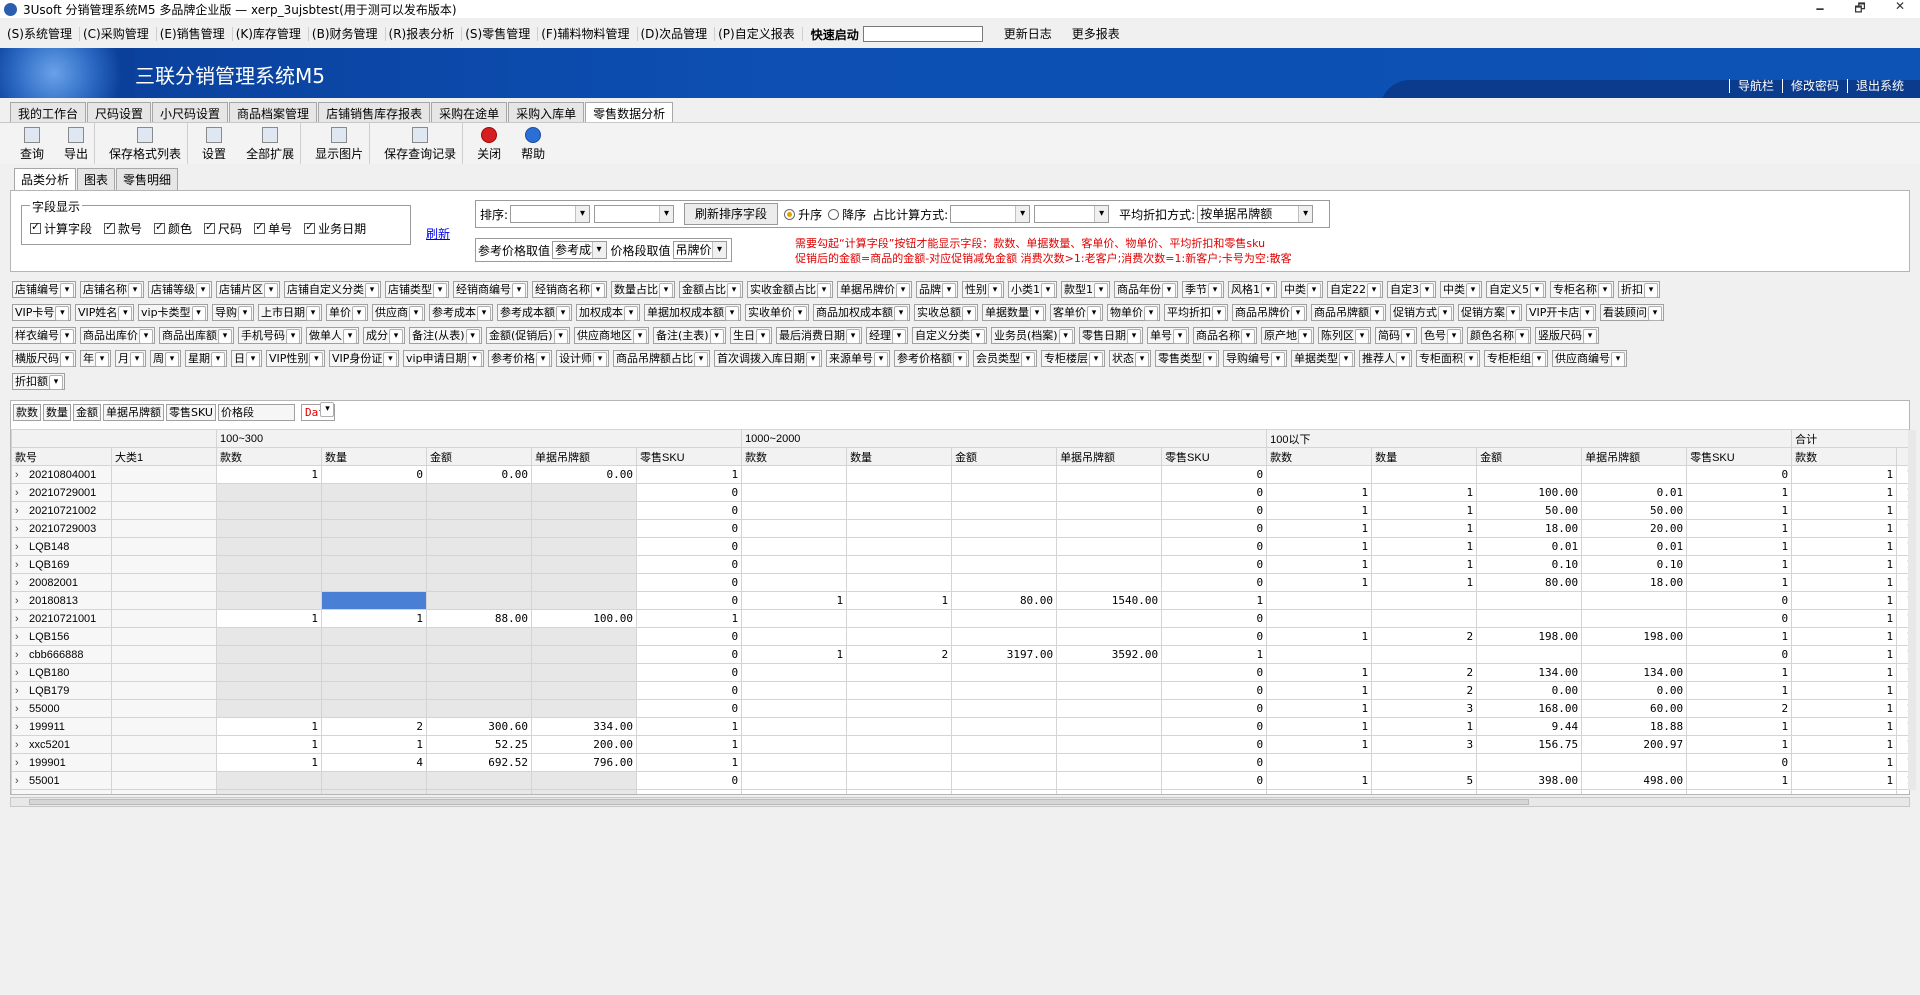  Describe the element at coordinates (1860, 10) in the screenshot. I see `maximize-button: 🗗` at that location.